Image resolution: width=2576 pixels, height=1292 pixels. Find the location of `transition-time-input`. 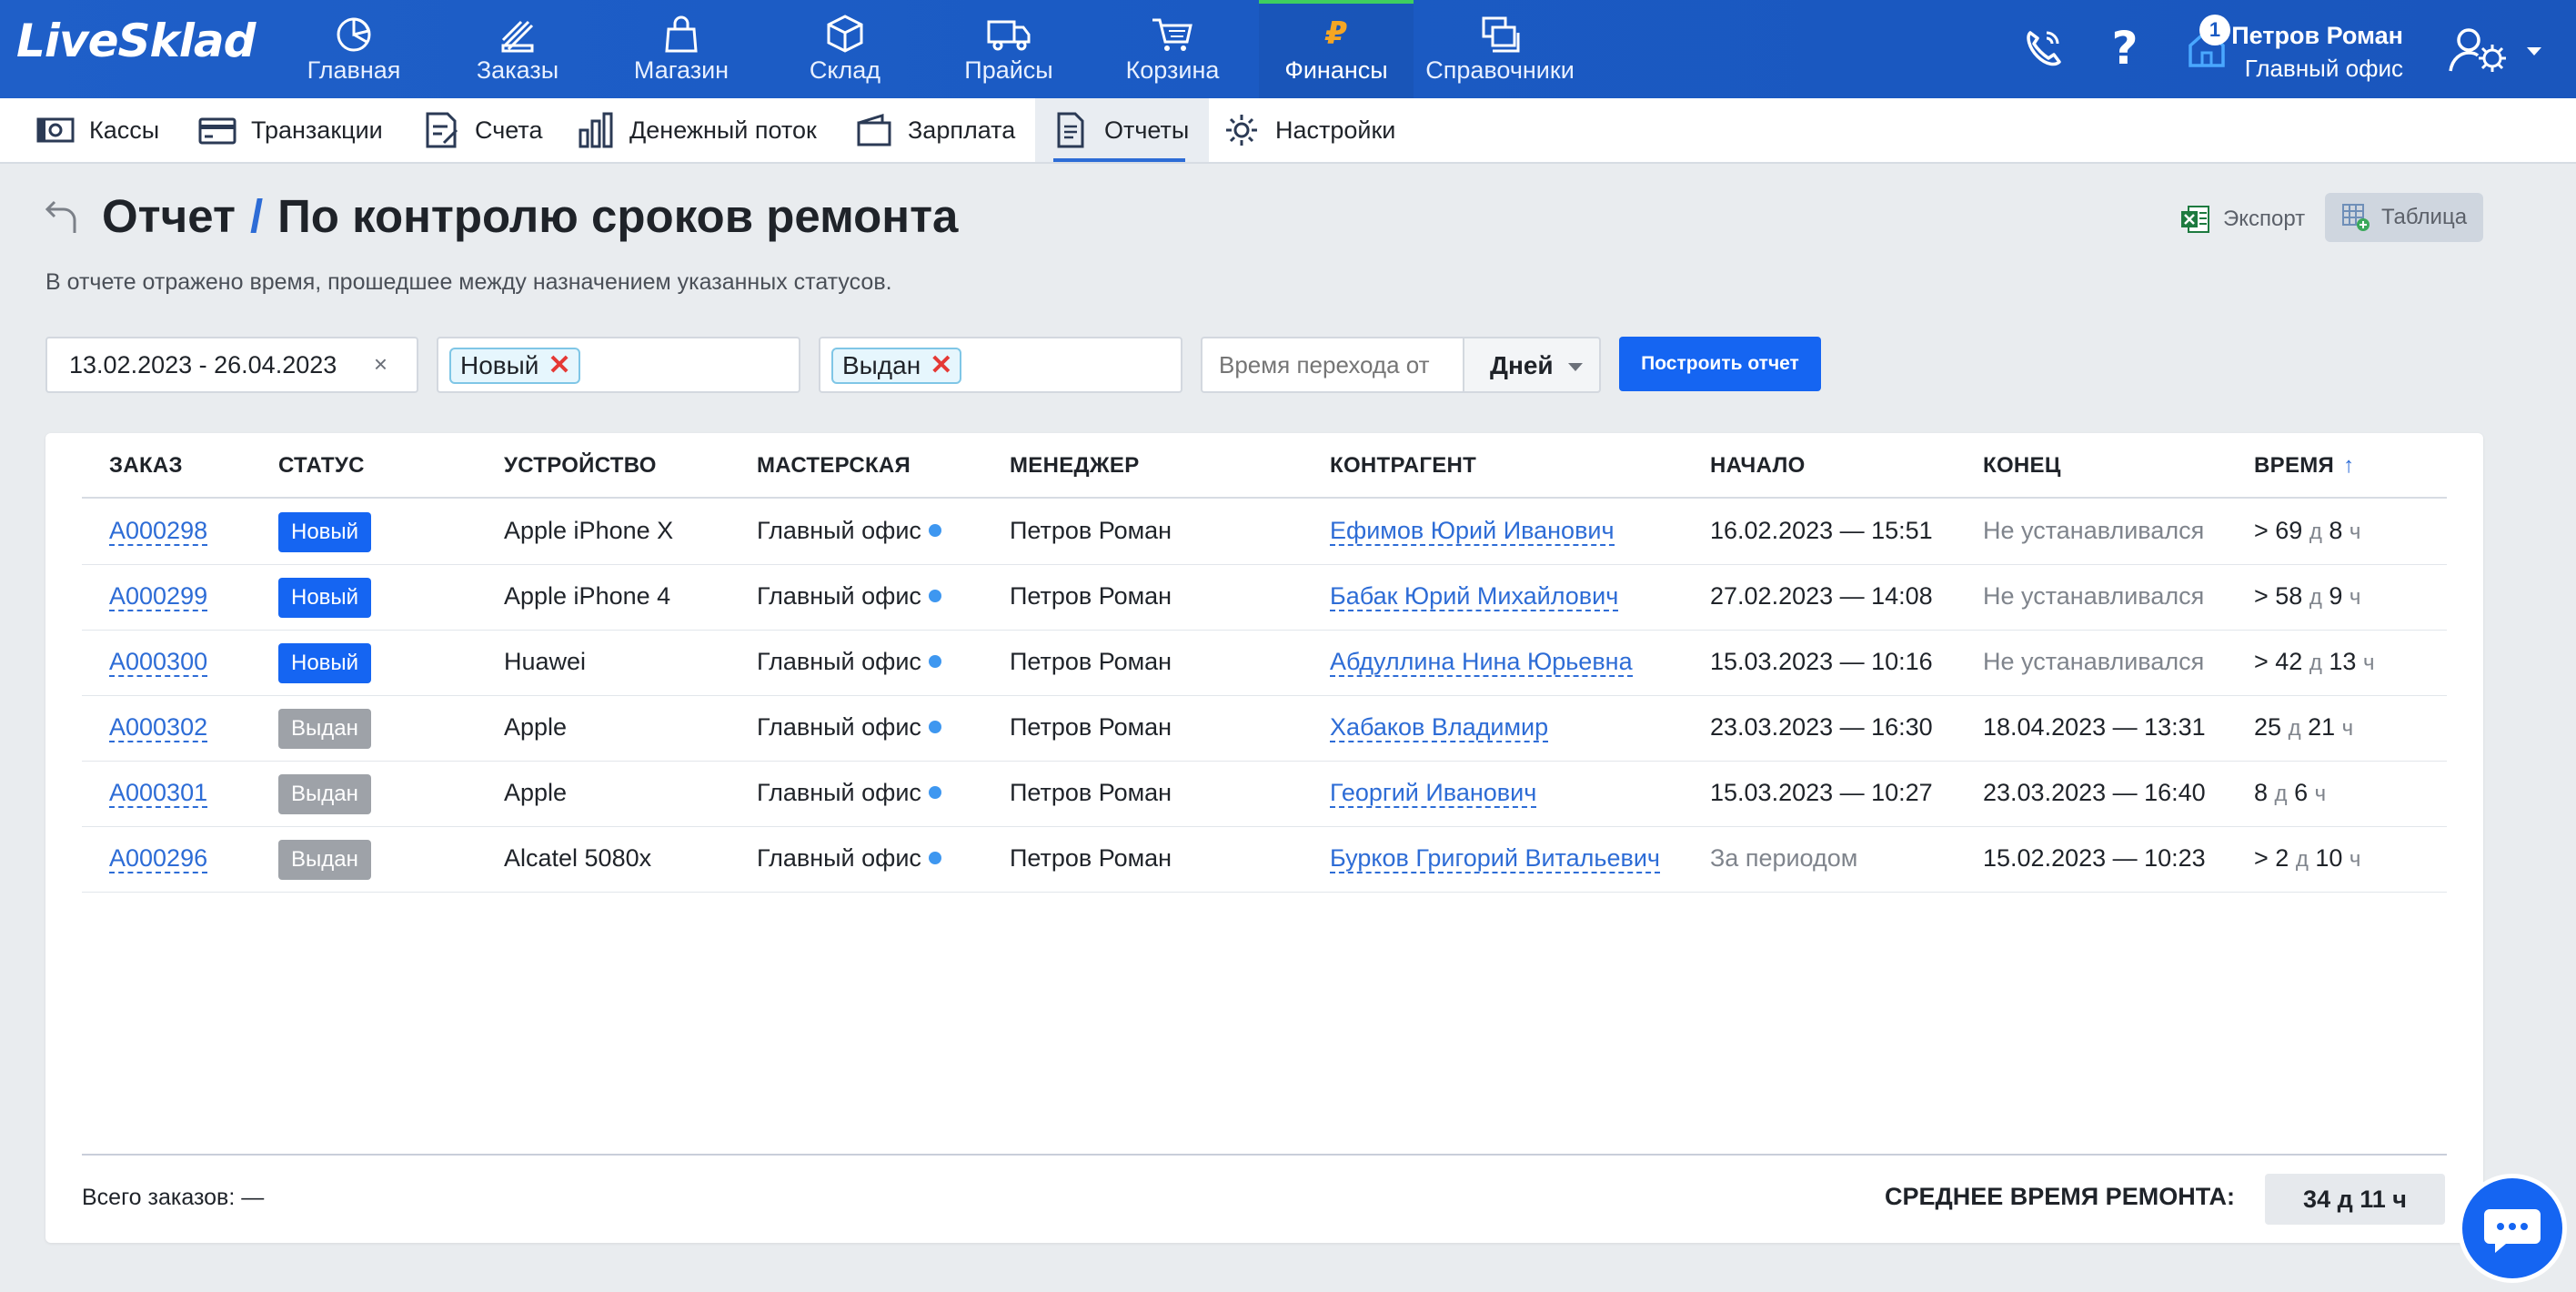

transition-time-input is located at coordinates (1332, 365).